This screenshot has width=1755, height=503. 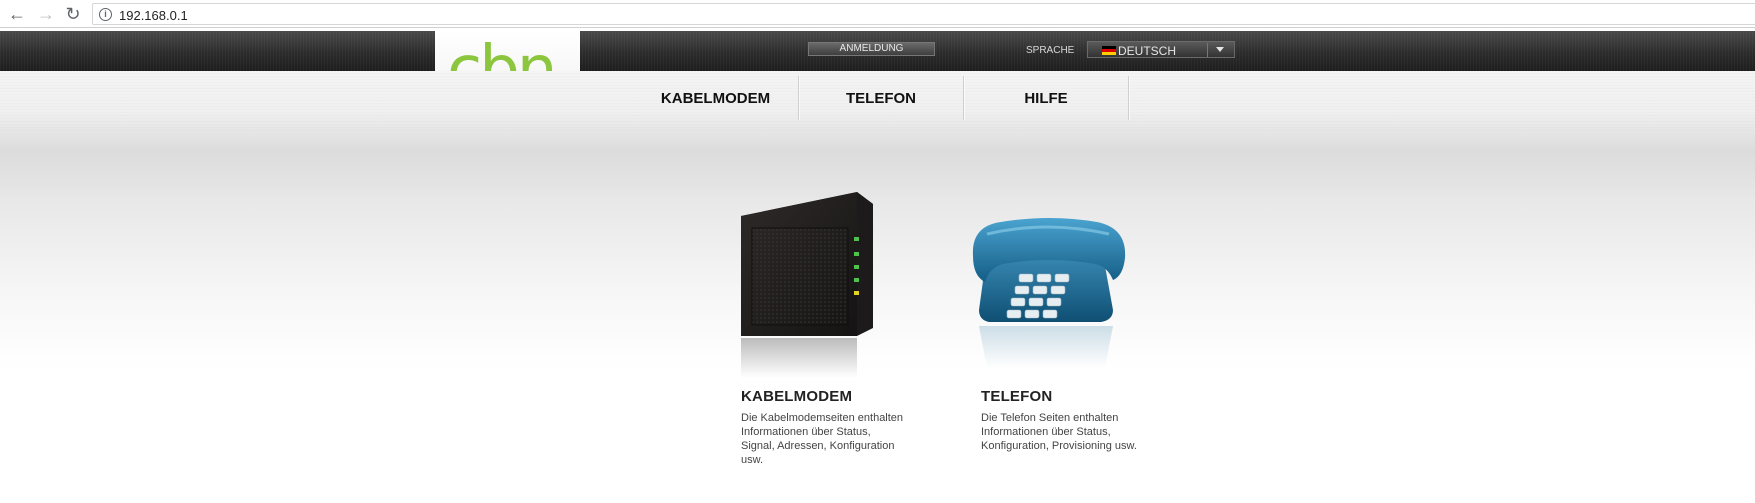 I want to click on card-title-kabelmodem: KABELMODEM, so click(x=796, y=396).